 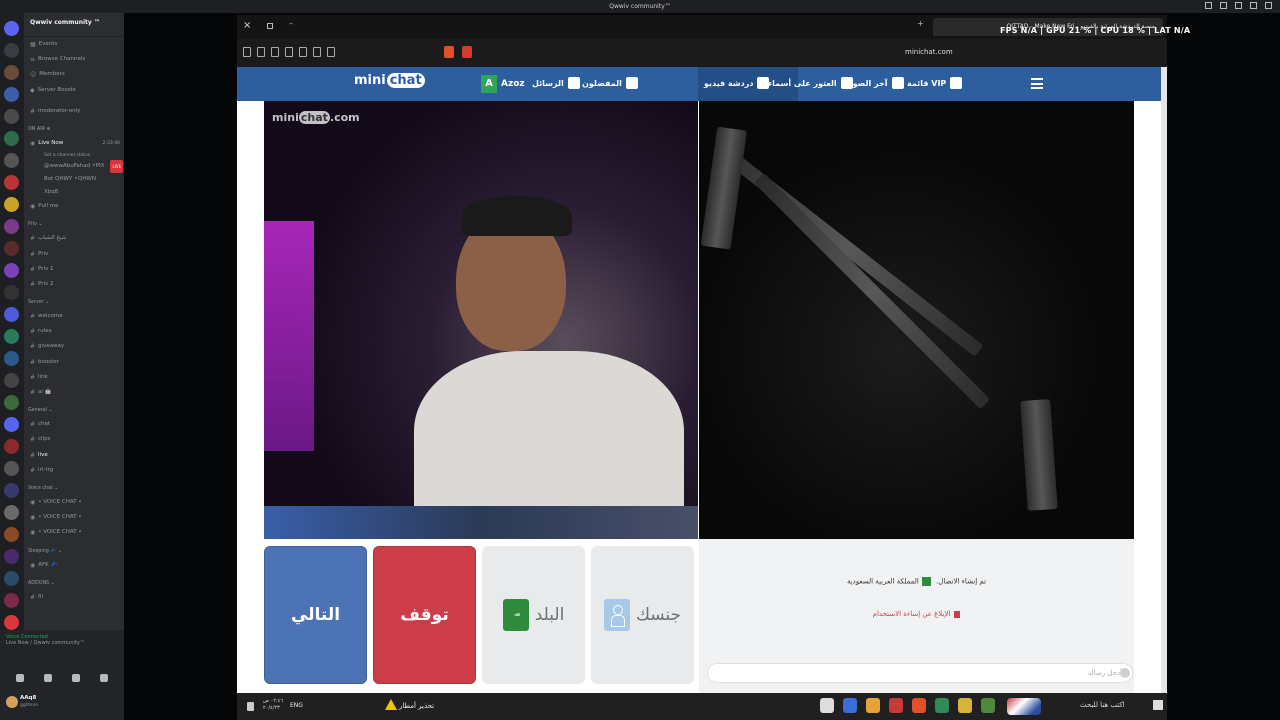 I want to click on voice-channel-afk: ◉ AFK 💤, so click(x=74, y=565).